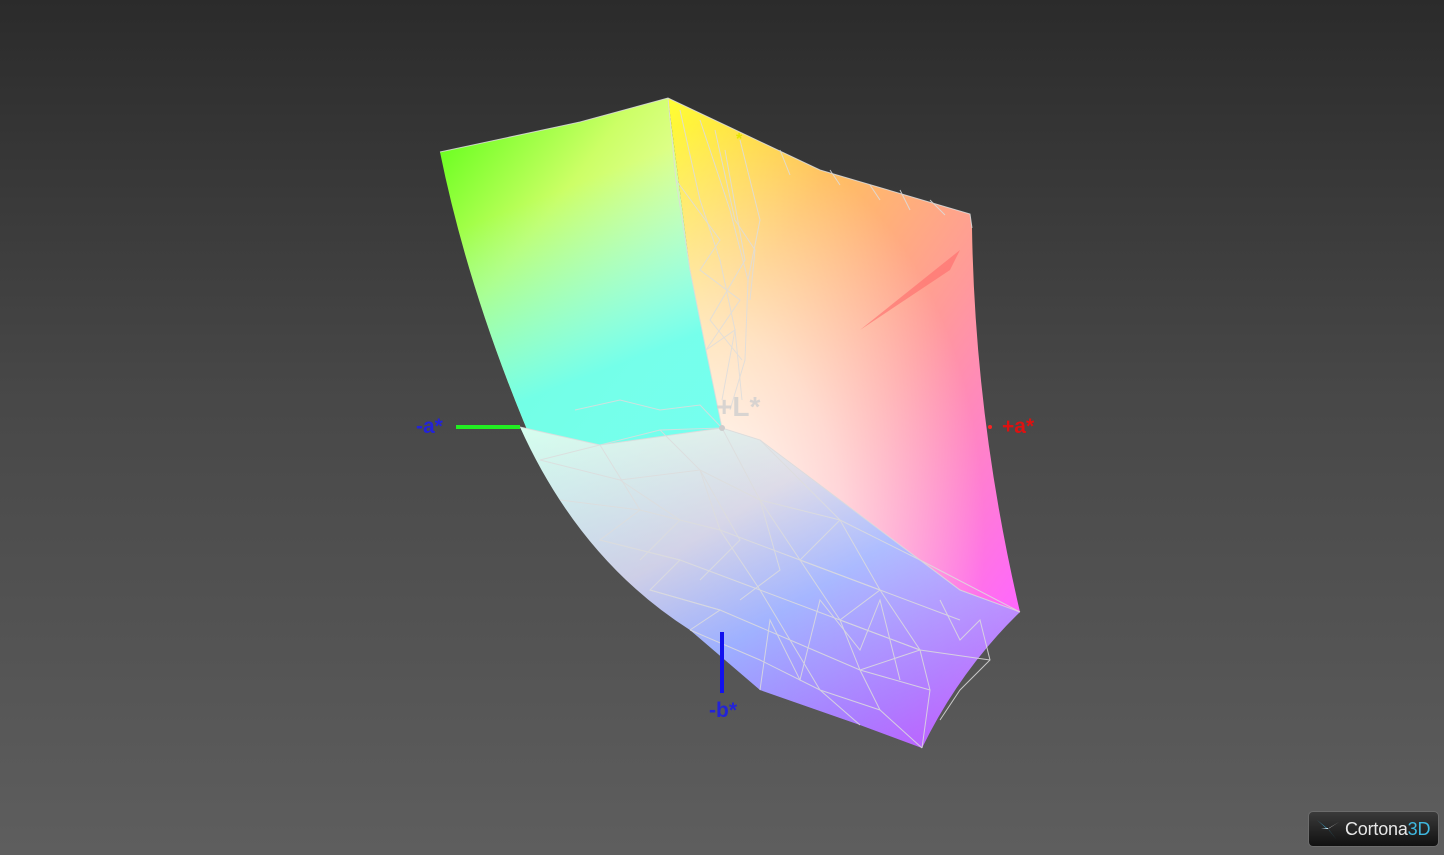  What do you see at coordinates (429, 426) in the screenshot?
I see `neg-a-axis-label: -a*` at bounding box center [429, 426].